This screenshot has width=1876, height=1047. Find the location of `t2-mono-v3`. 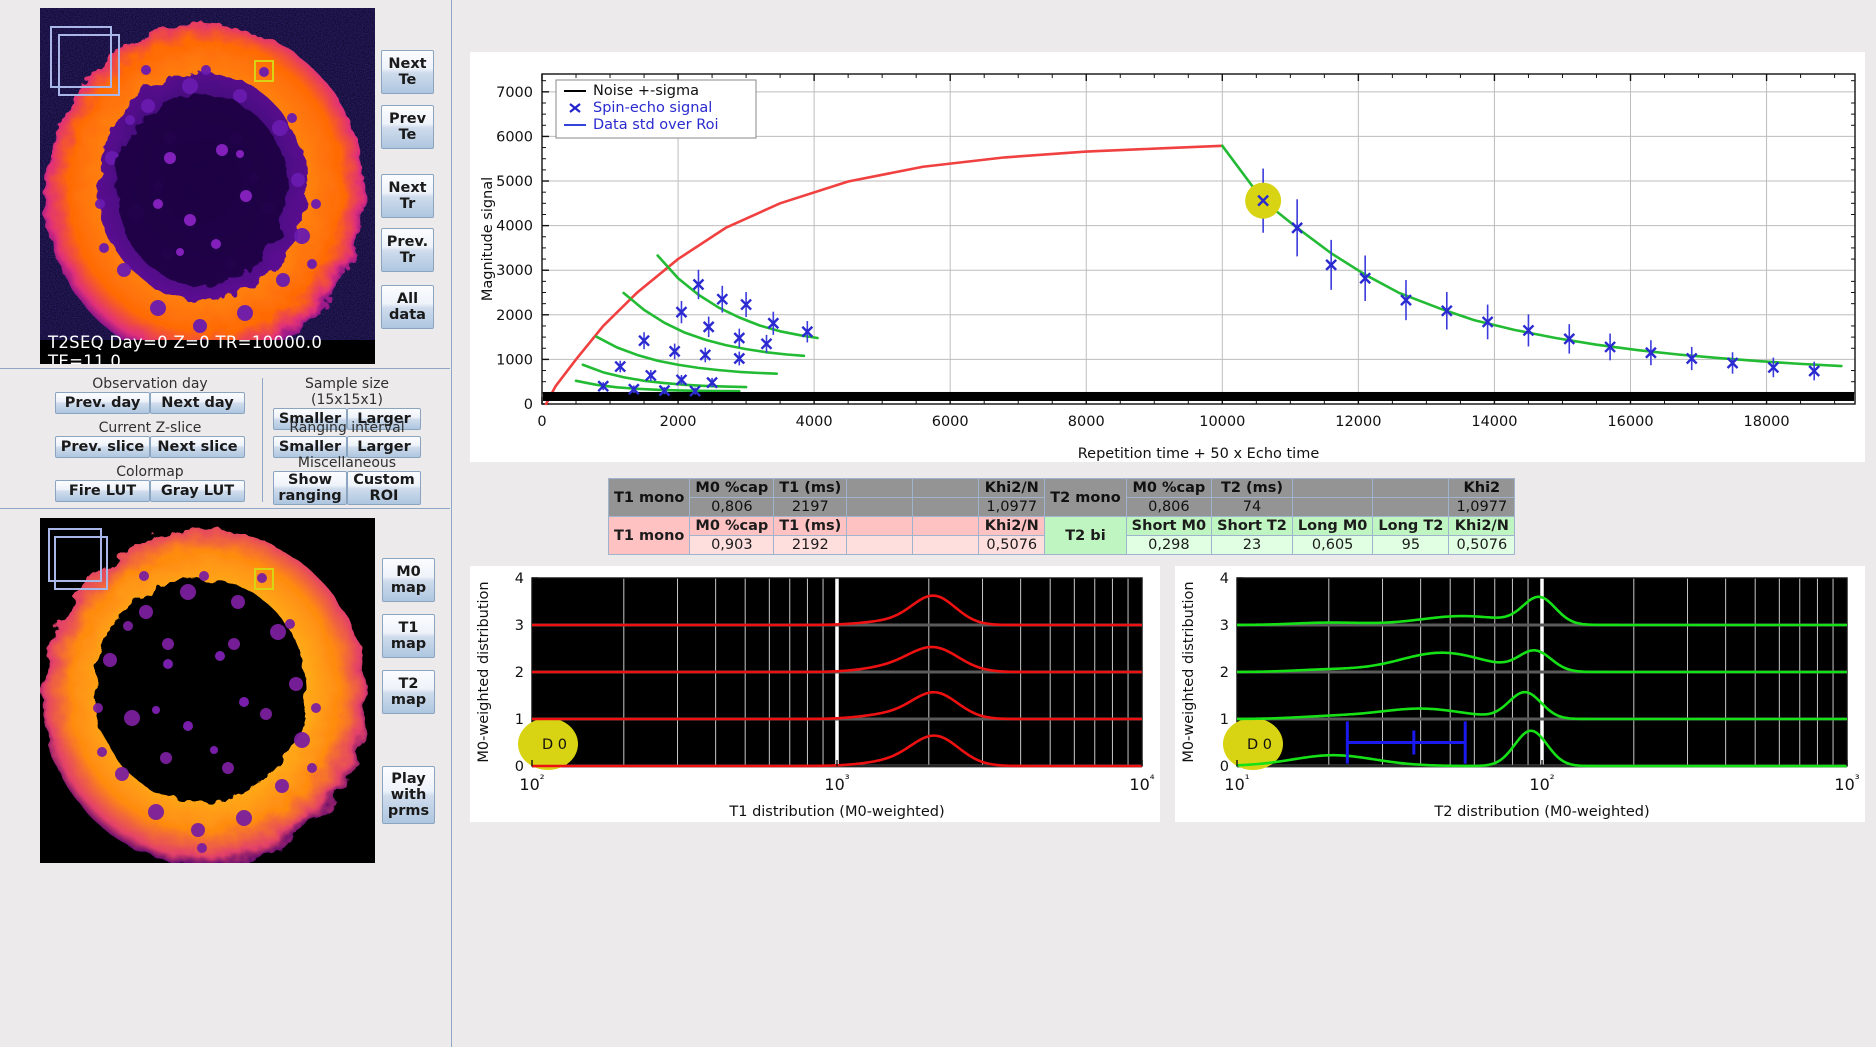

t2-mono-v3 is located at coordinates (1411, 507).